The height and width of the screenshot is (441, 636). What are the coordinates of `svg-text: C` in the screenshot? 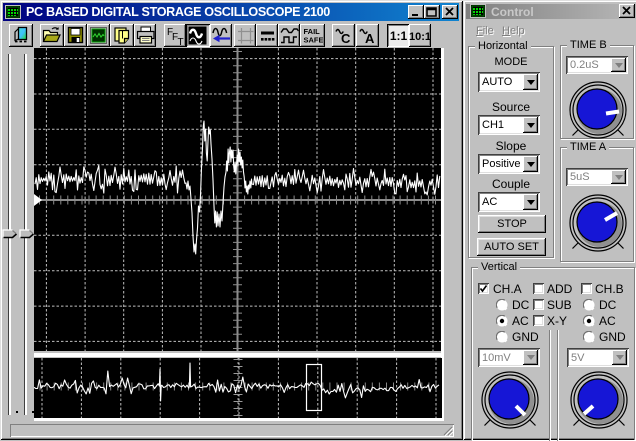 It's located at (346, 38).